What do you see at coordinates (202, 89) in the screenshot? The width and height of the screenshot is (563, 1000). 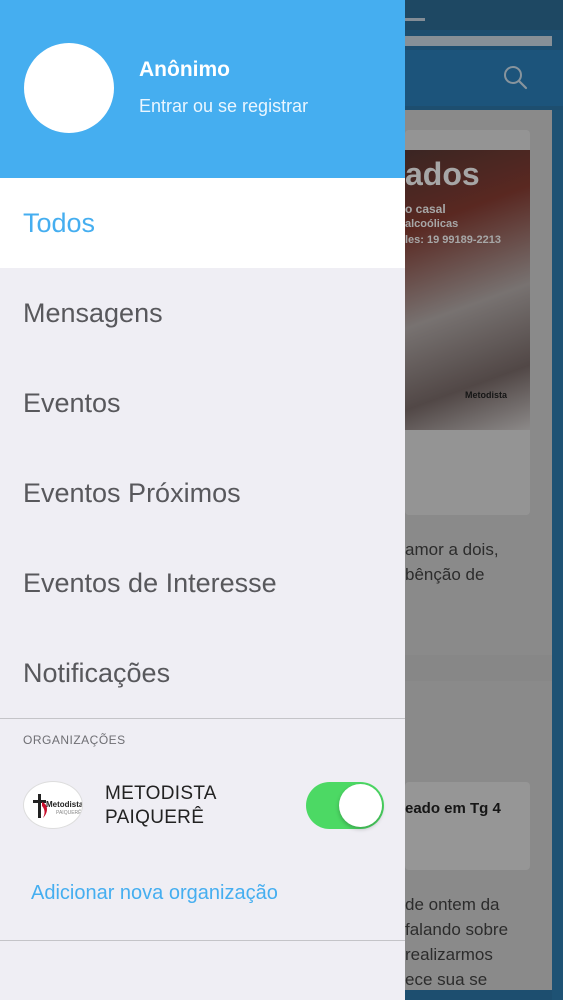 I see `drawer-header: Anônimo Entrar ou se registrar` at bounding box center [202, 89].